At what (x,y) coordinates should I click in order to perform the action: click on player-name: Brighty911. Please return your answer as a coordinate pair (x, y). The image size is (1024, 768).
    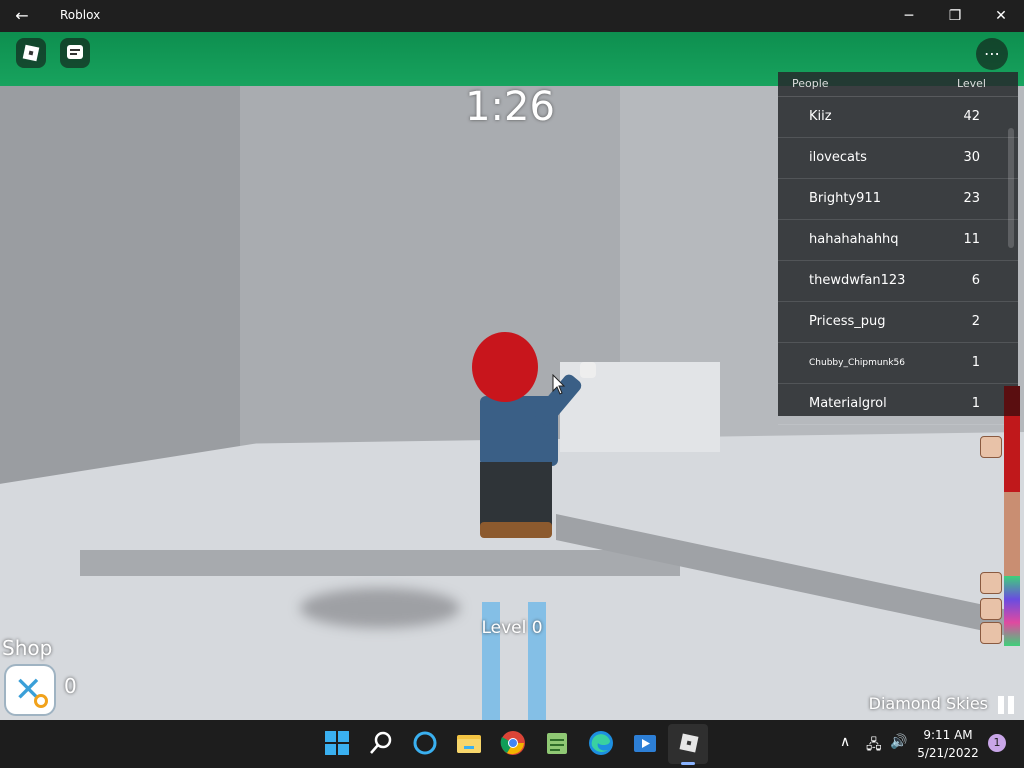
    Looking at the image, I should click on (845, 198).